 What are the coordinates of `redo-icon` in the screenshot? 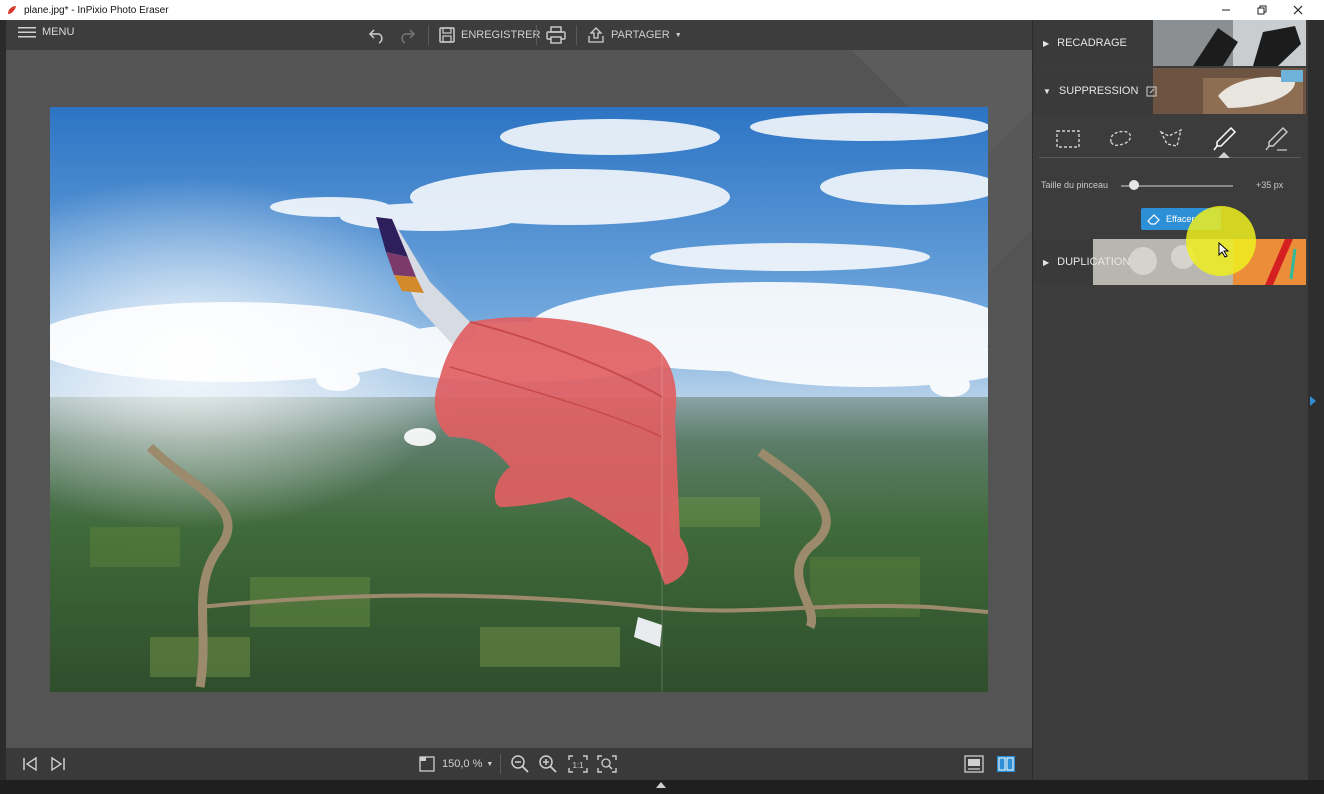 It's located at (408, 36).